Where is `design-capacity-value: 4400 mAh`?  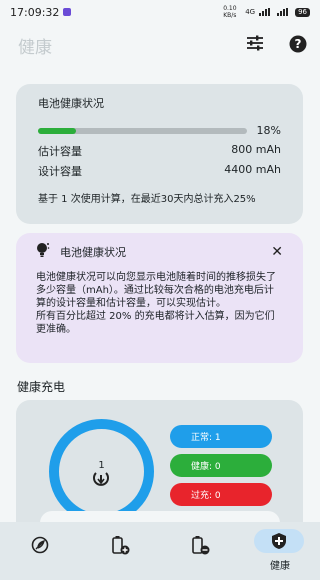 design-capacity-value: 4400 mAh is located at coordinates (252, 169).